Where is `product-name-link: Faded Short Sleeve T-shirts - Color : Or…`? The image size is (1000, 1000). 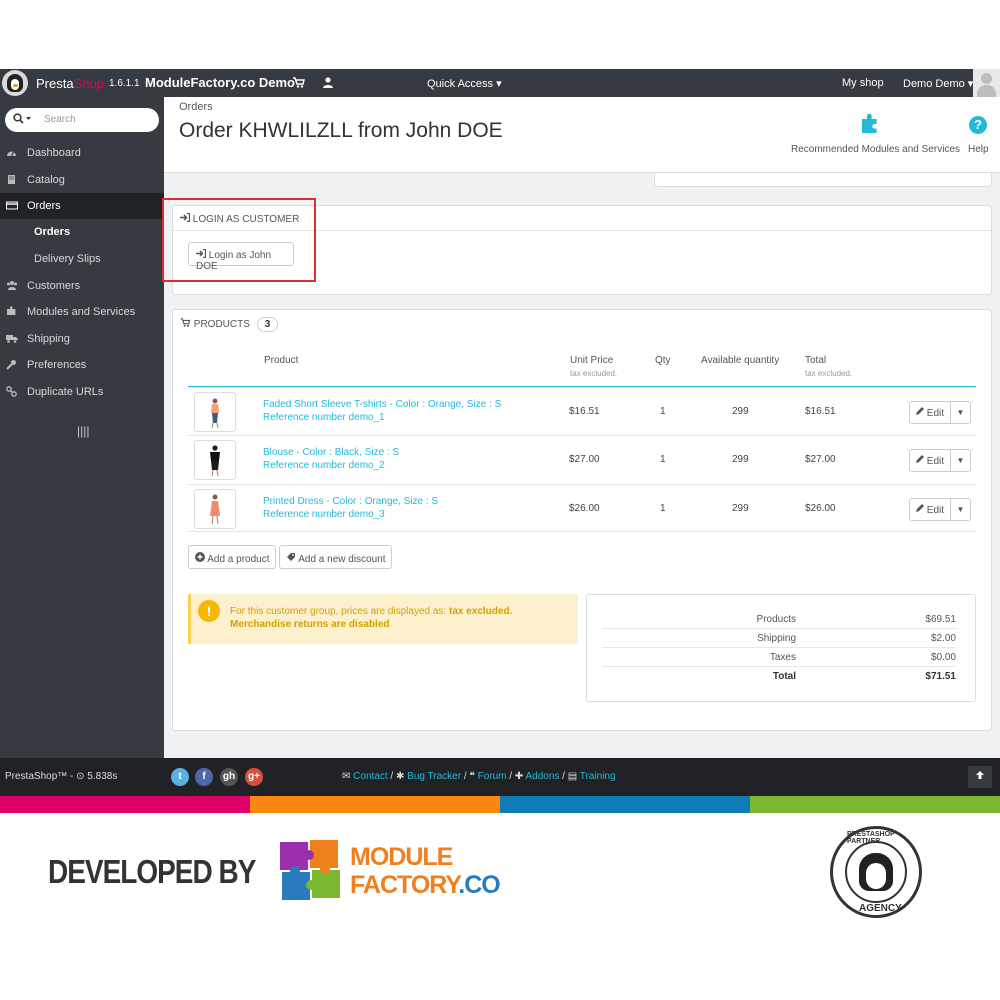
product-name-link: Faded Short Sleeve T-shirts - Color : Or… is located at coordinates (382, 404).